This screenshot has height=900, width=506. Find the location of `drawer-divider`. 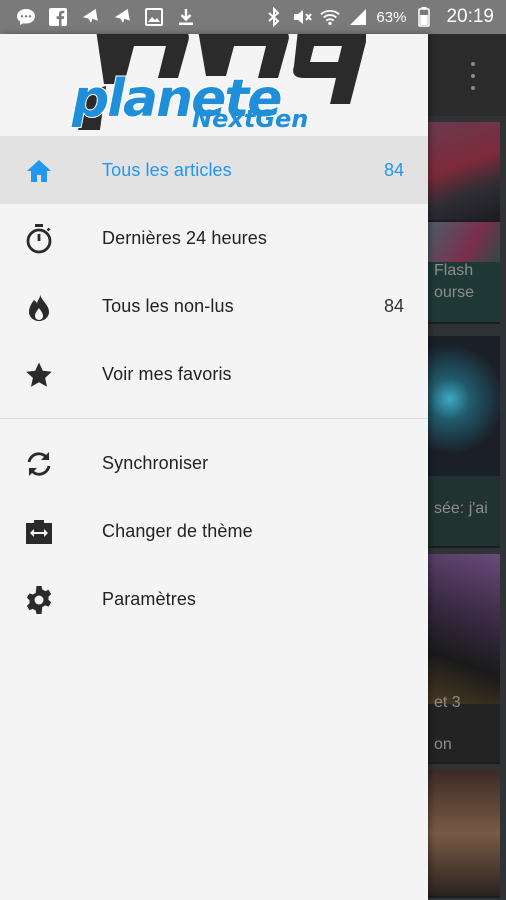

drawer-divider is located at coordinates (214, 418).